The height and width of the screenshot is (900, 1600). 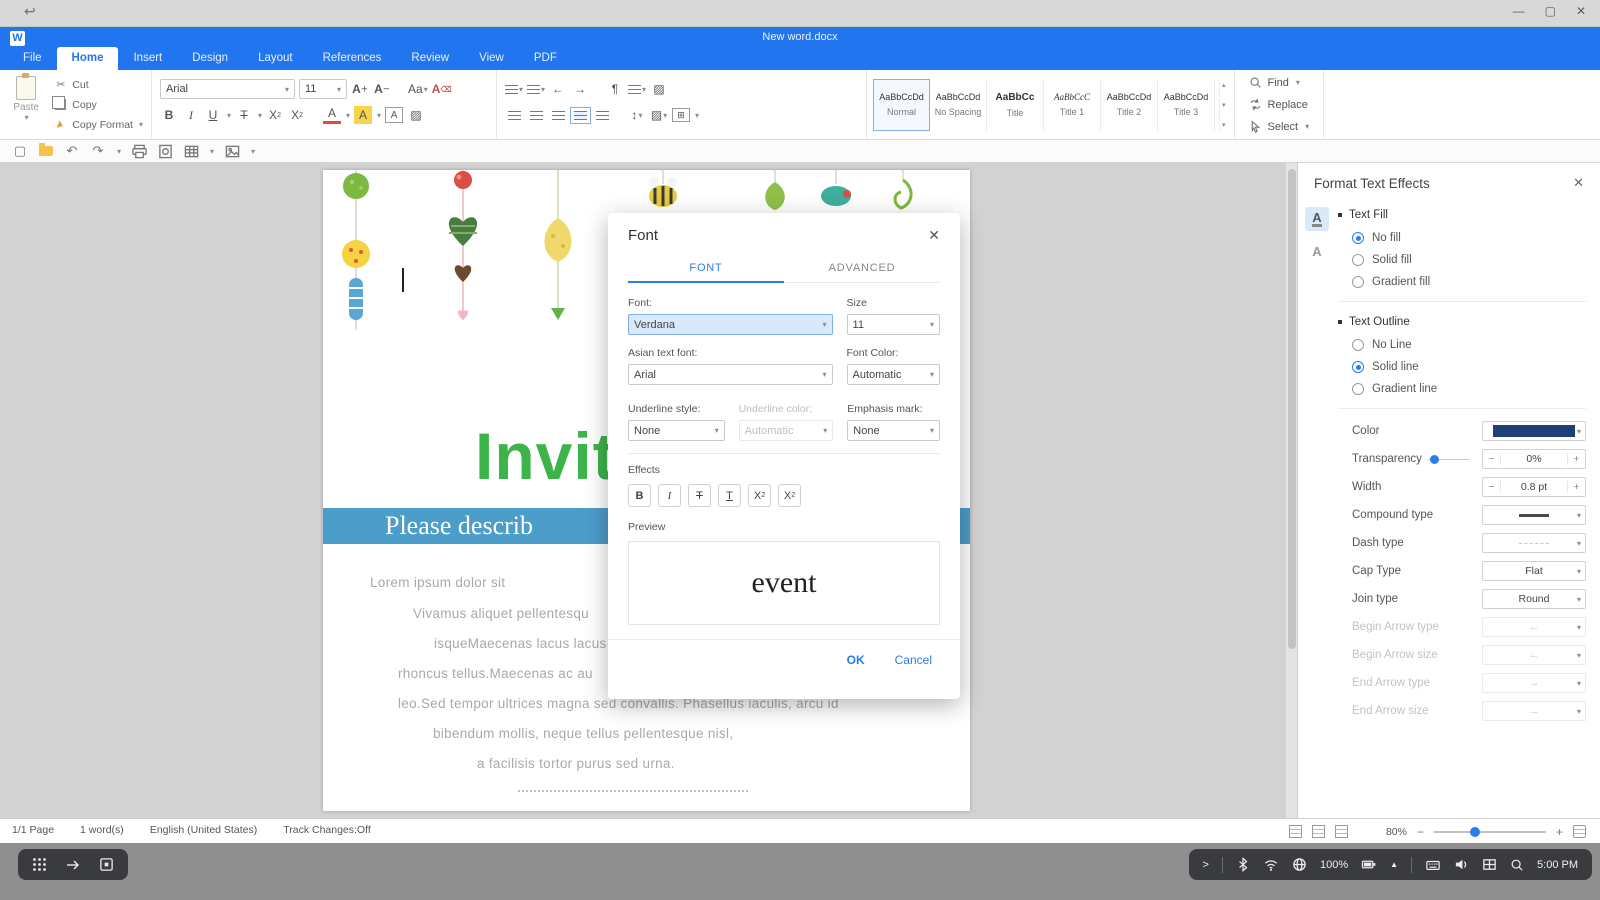 What do you see at coordinates (327, 830) in the screenshot?
I see `track-changes-indicator: Track Changes:Off` at bounding box center [327, 830].